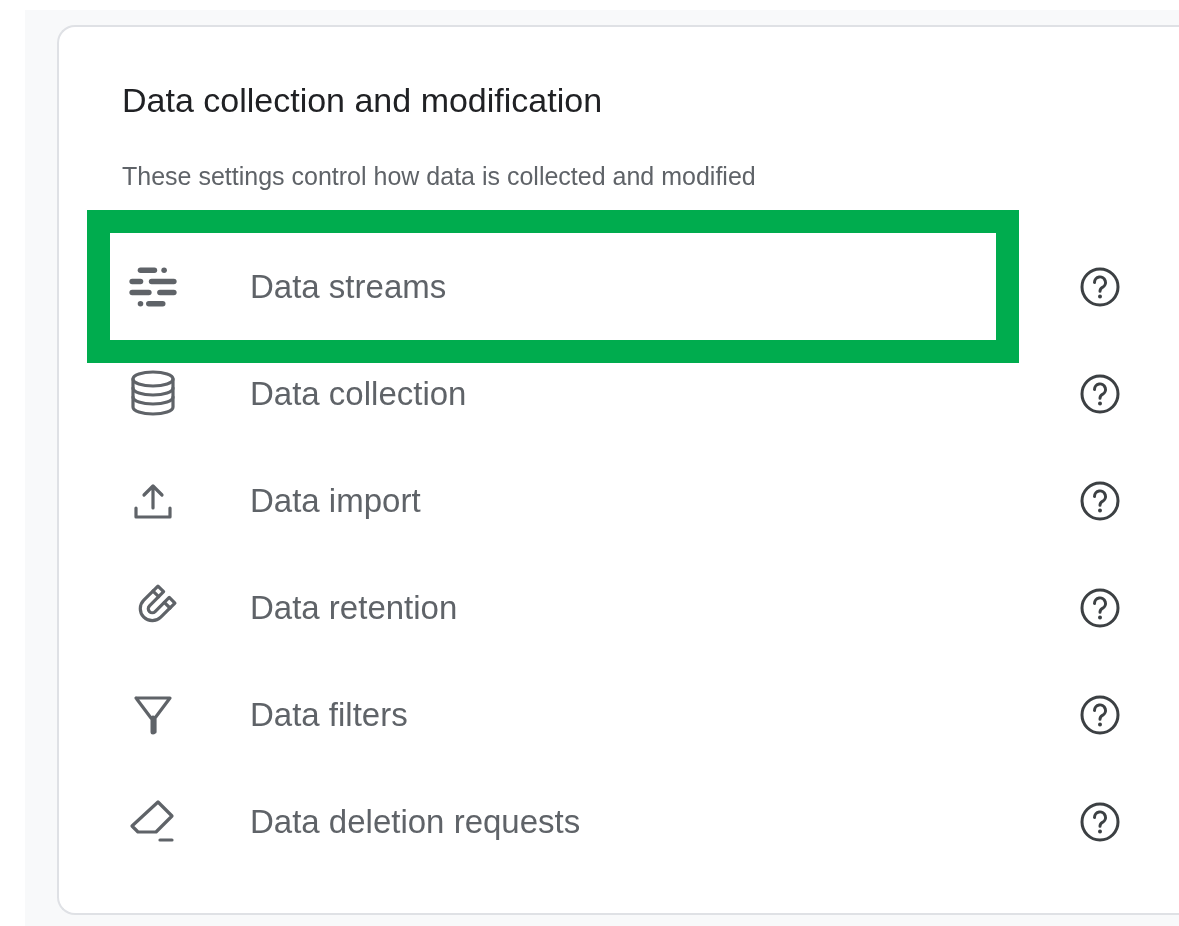 The height and width of the screenshot is (926, 1179). I want to click on settings-link: Data streams, so click(348, 286).